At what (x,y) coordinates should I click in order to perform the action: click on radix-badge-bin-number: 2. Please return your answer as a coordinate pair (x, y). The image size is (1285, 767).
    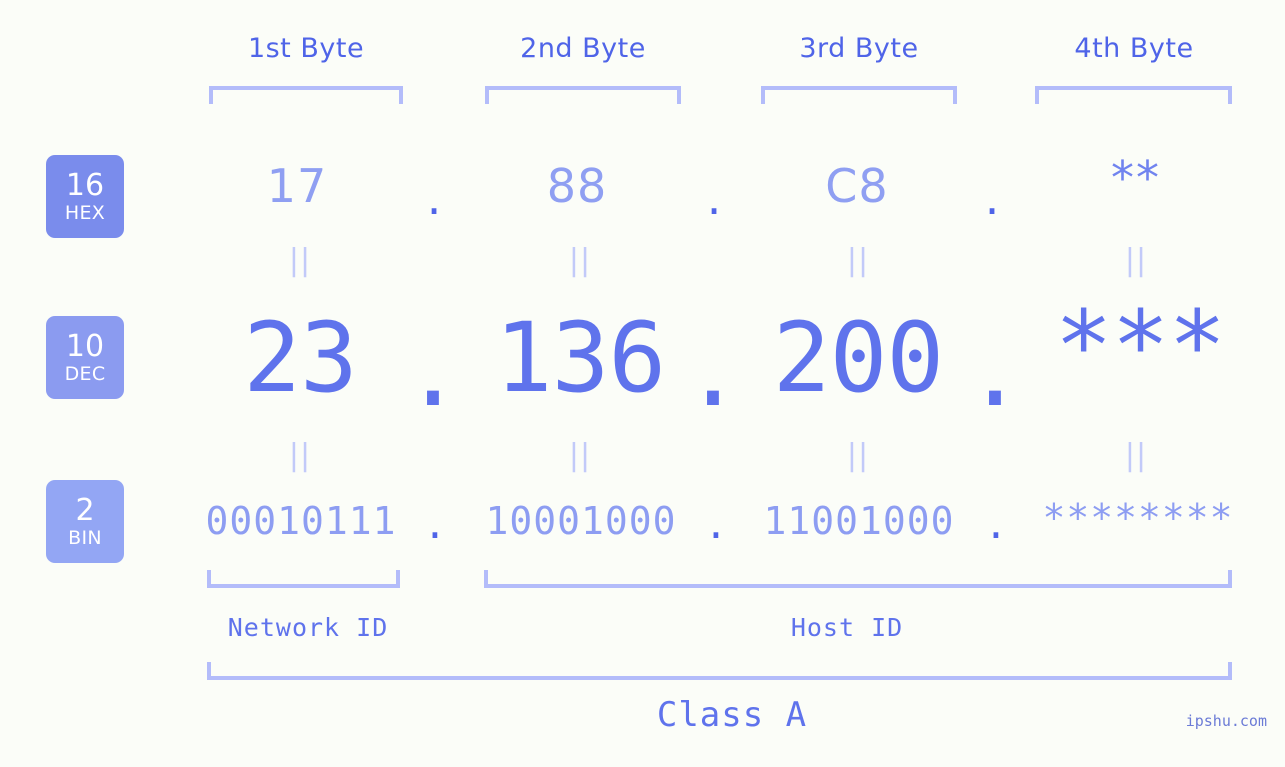
    Looking at the image, I should click on (85, 510).